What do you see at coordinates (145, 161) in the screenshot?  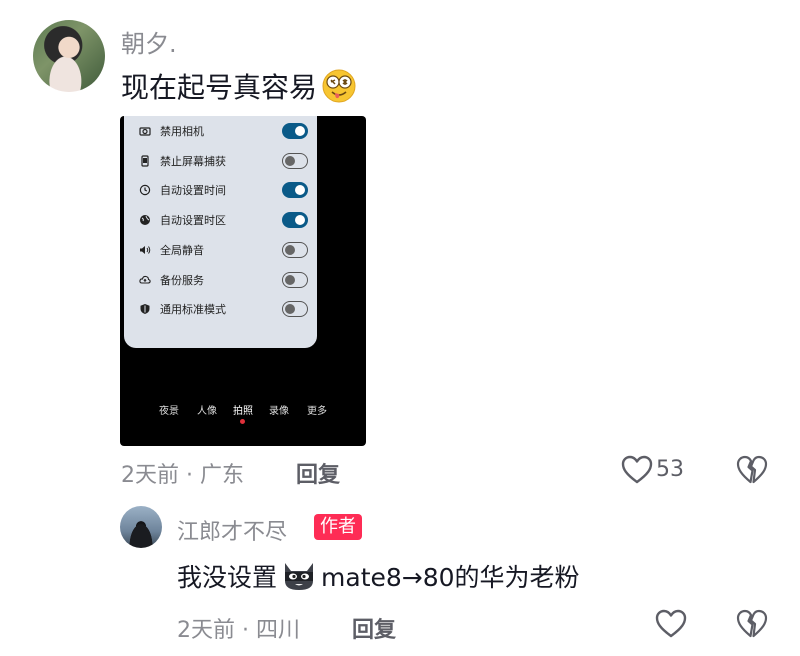 I see `phone-icon` at bounding box center [145, 161].